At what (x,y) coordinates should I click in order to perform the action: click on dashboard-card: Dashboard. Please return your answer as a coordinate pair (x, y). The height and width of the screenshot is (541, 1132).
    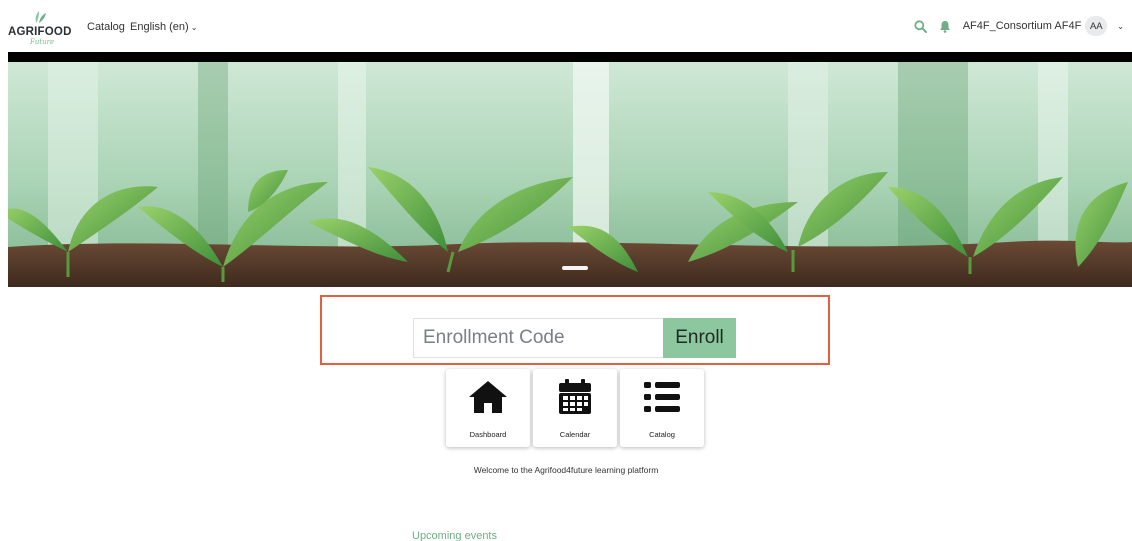
    Looking at the image, I should click on (488, 408).